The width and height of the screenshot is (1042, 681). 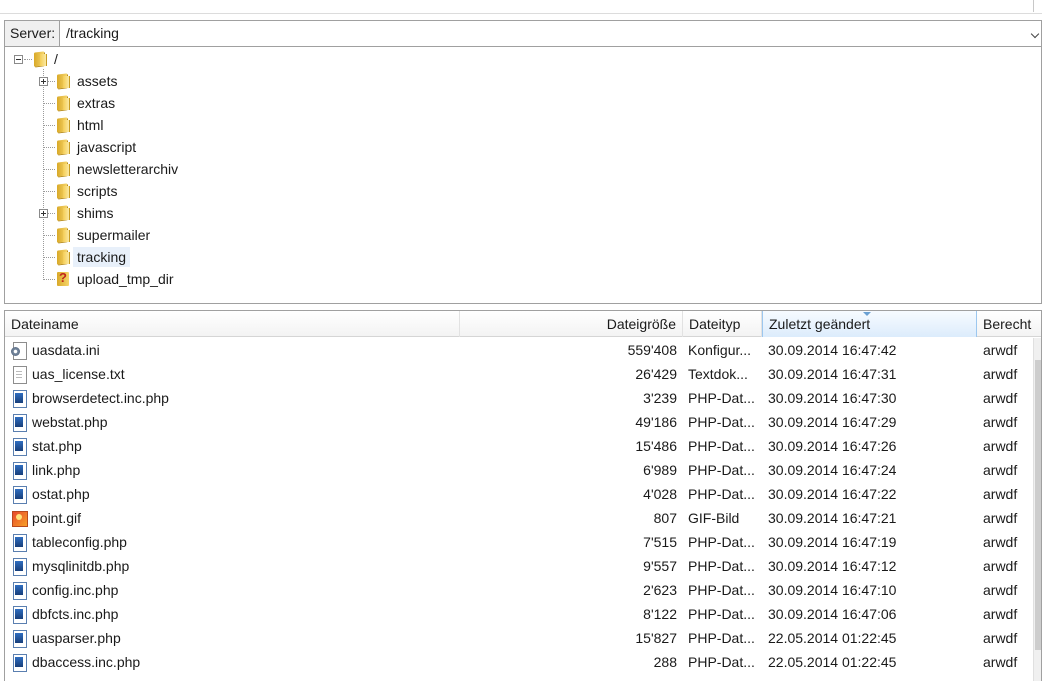 What do you see at coordinates (543, 33) in the screenshot?
I see `remote-path-input: /tracking` at bounding box center [543, 33].